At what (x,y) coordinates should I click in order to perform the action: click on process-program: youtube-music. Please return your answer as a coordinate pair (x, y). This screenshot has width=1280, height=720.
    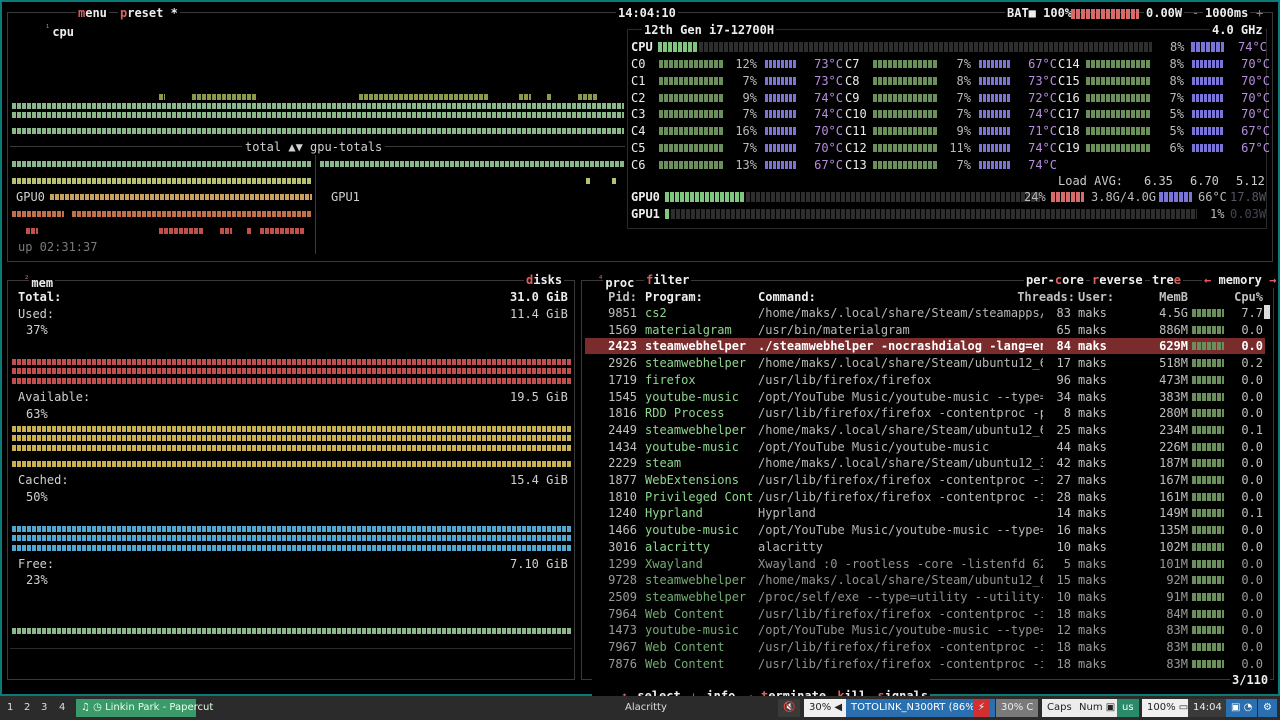
    Looking at the image, I should click on (692, 630).